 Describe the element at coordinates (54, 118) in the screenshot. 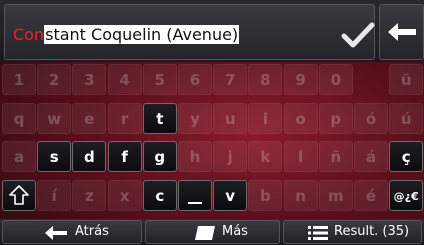

I see `key-w: w` at that location.